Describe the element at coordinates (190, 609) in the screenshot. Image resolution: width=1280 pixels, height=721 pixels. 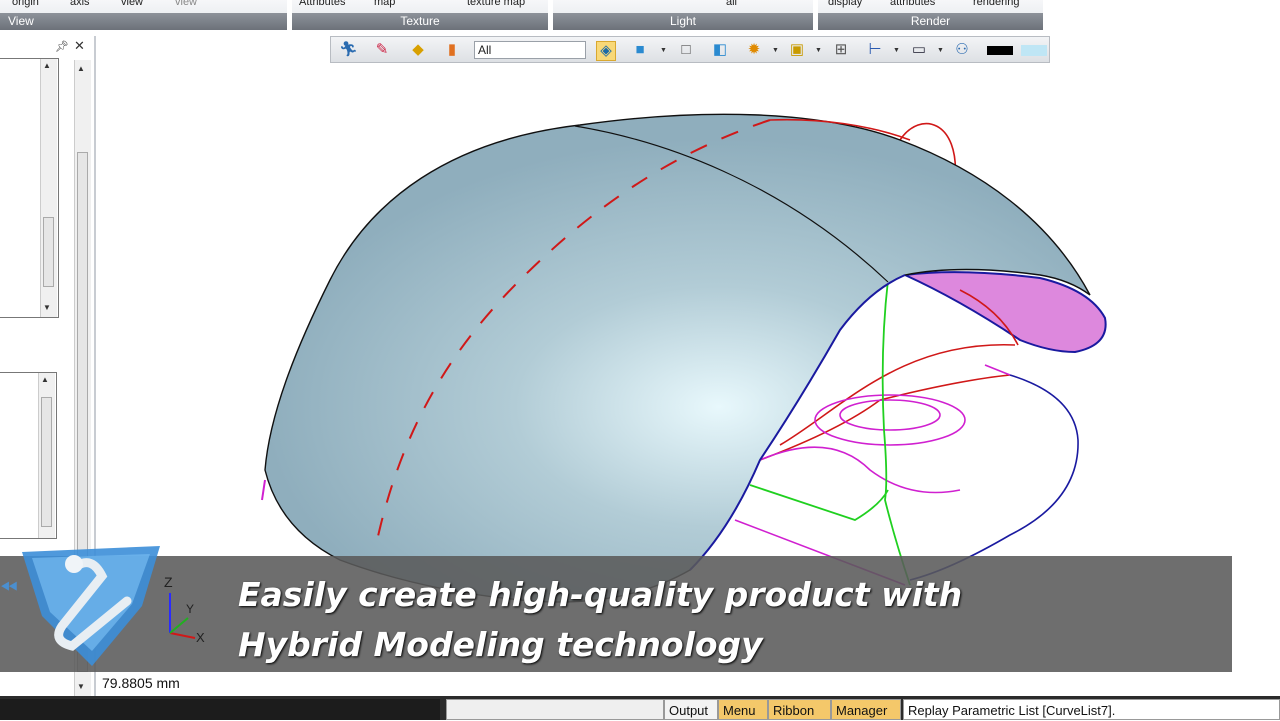
I see `axis-y-label: Y` at that location.